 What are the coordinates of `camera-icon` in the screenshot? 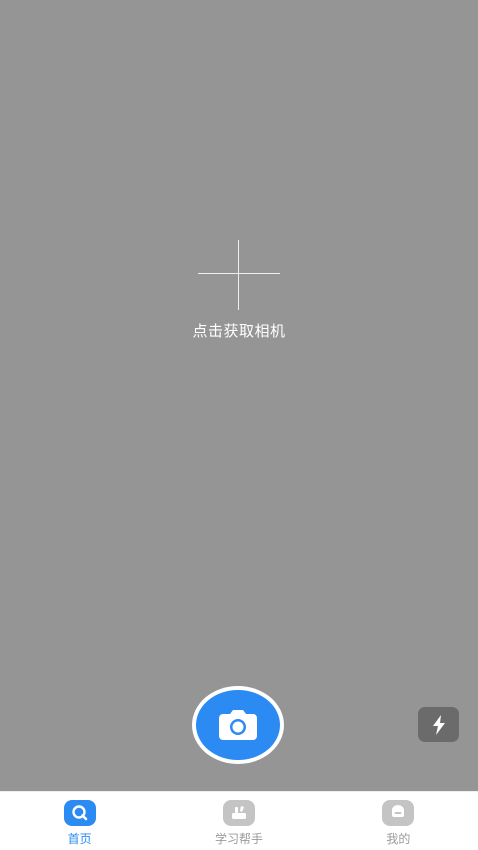 It's located at (238, 725).